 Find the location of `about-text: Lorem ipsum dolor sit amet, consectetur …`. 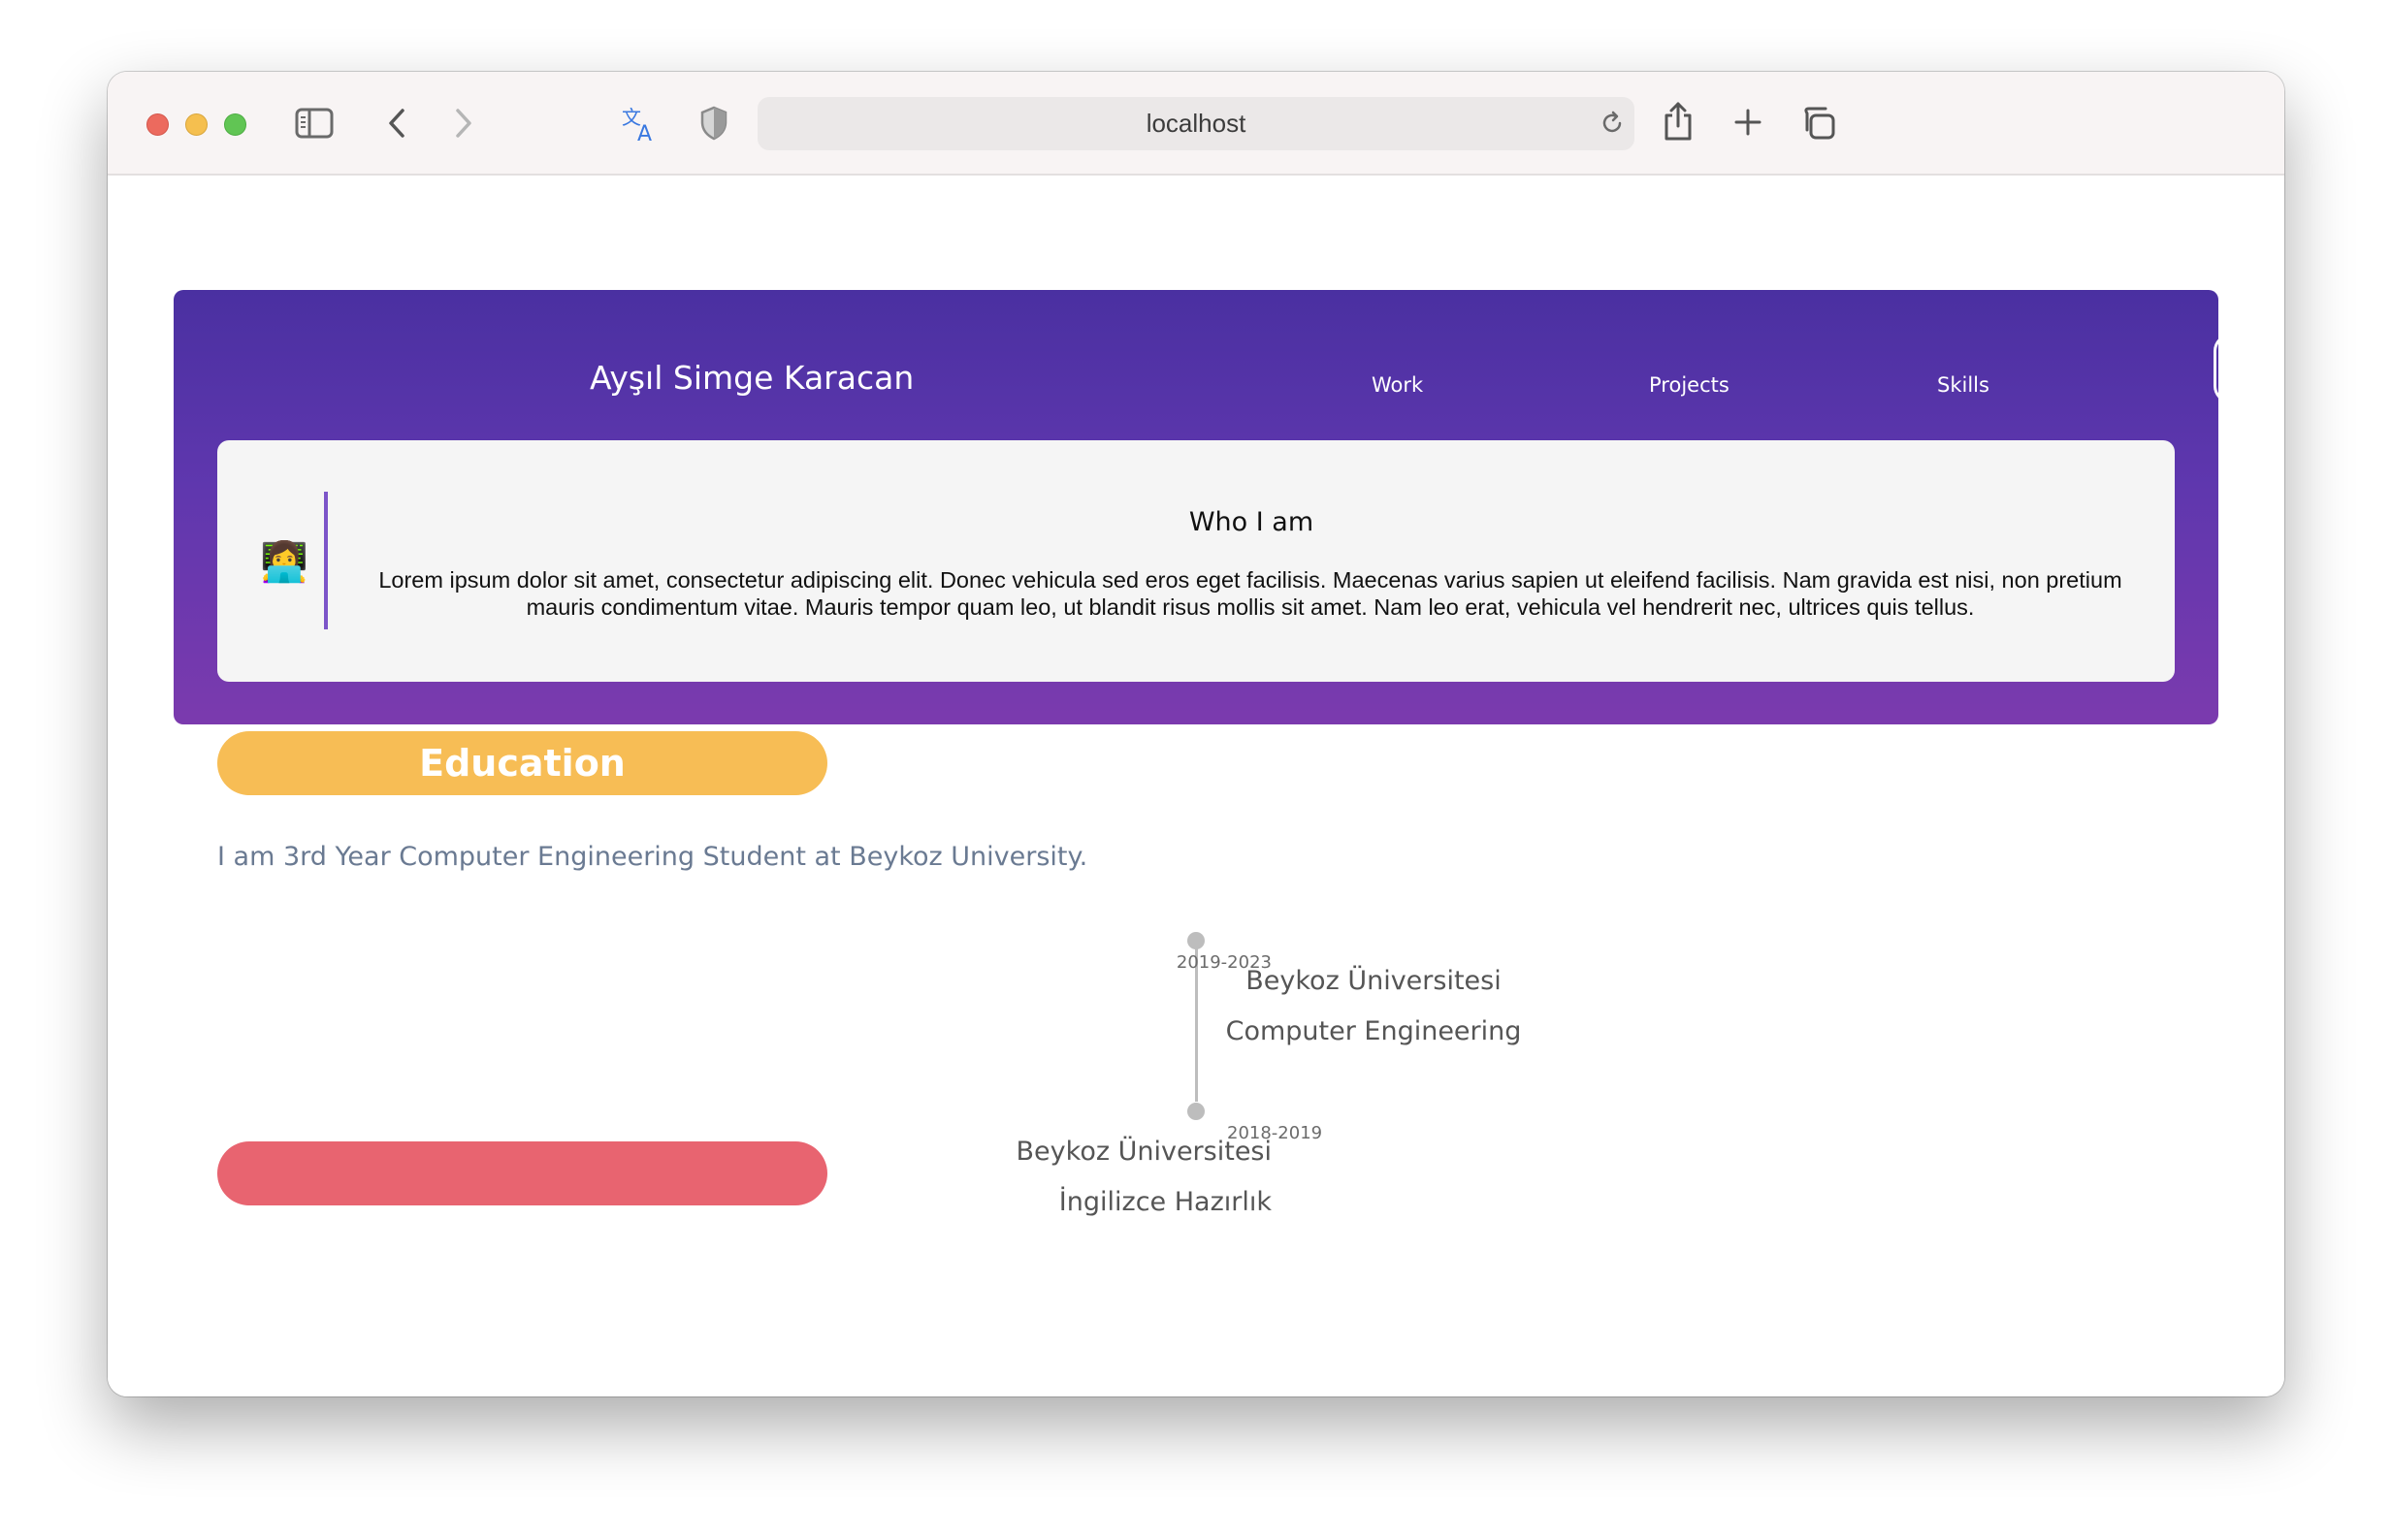

about-text: Lorem ipsum dolor sit amet, consectetur … is located at coordinates (1250, 594).